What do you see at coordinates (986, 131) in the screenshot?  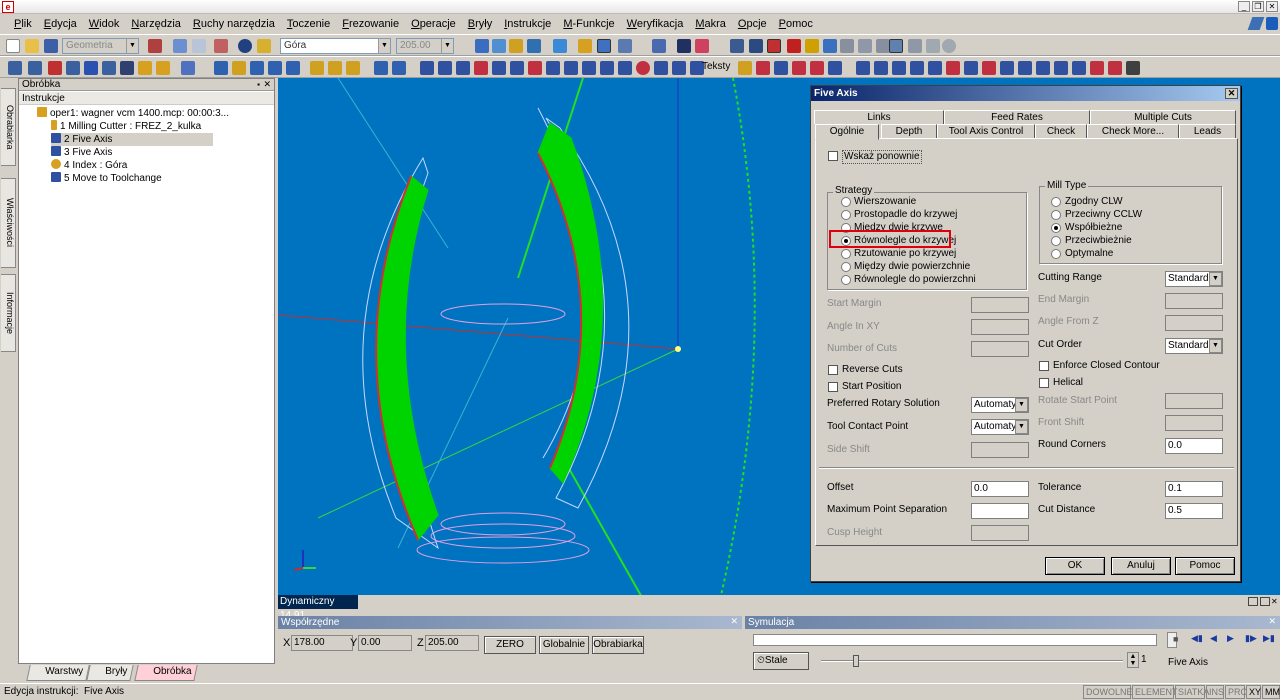 I see `tab-tool-axis-control: Tool Axis Control` at bounding box center [986, 131].